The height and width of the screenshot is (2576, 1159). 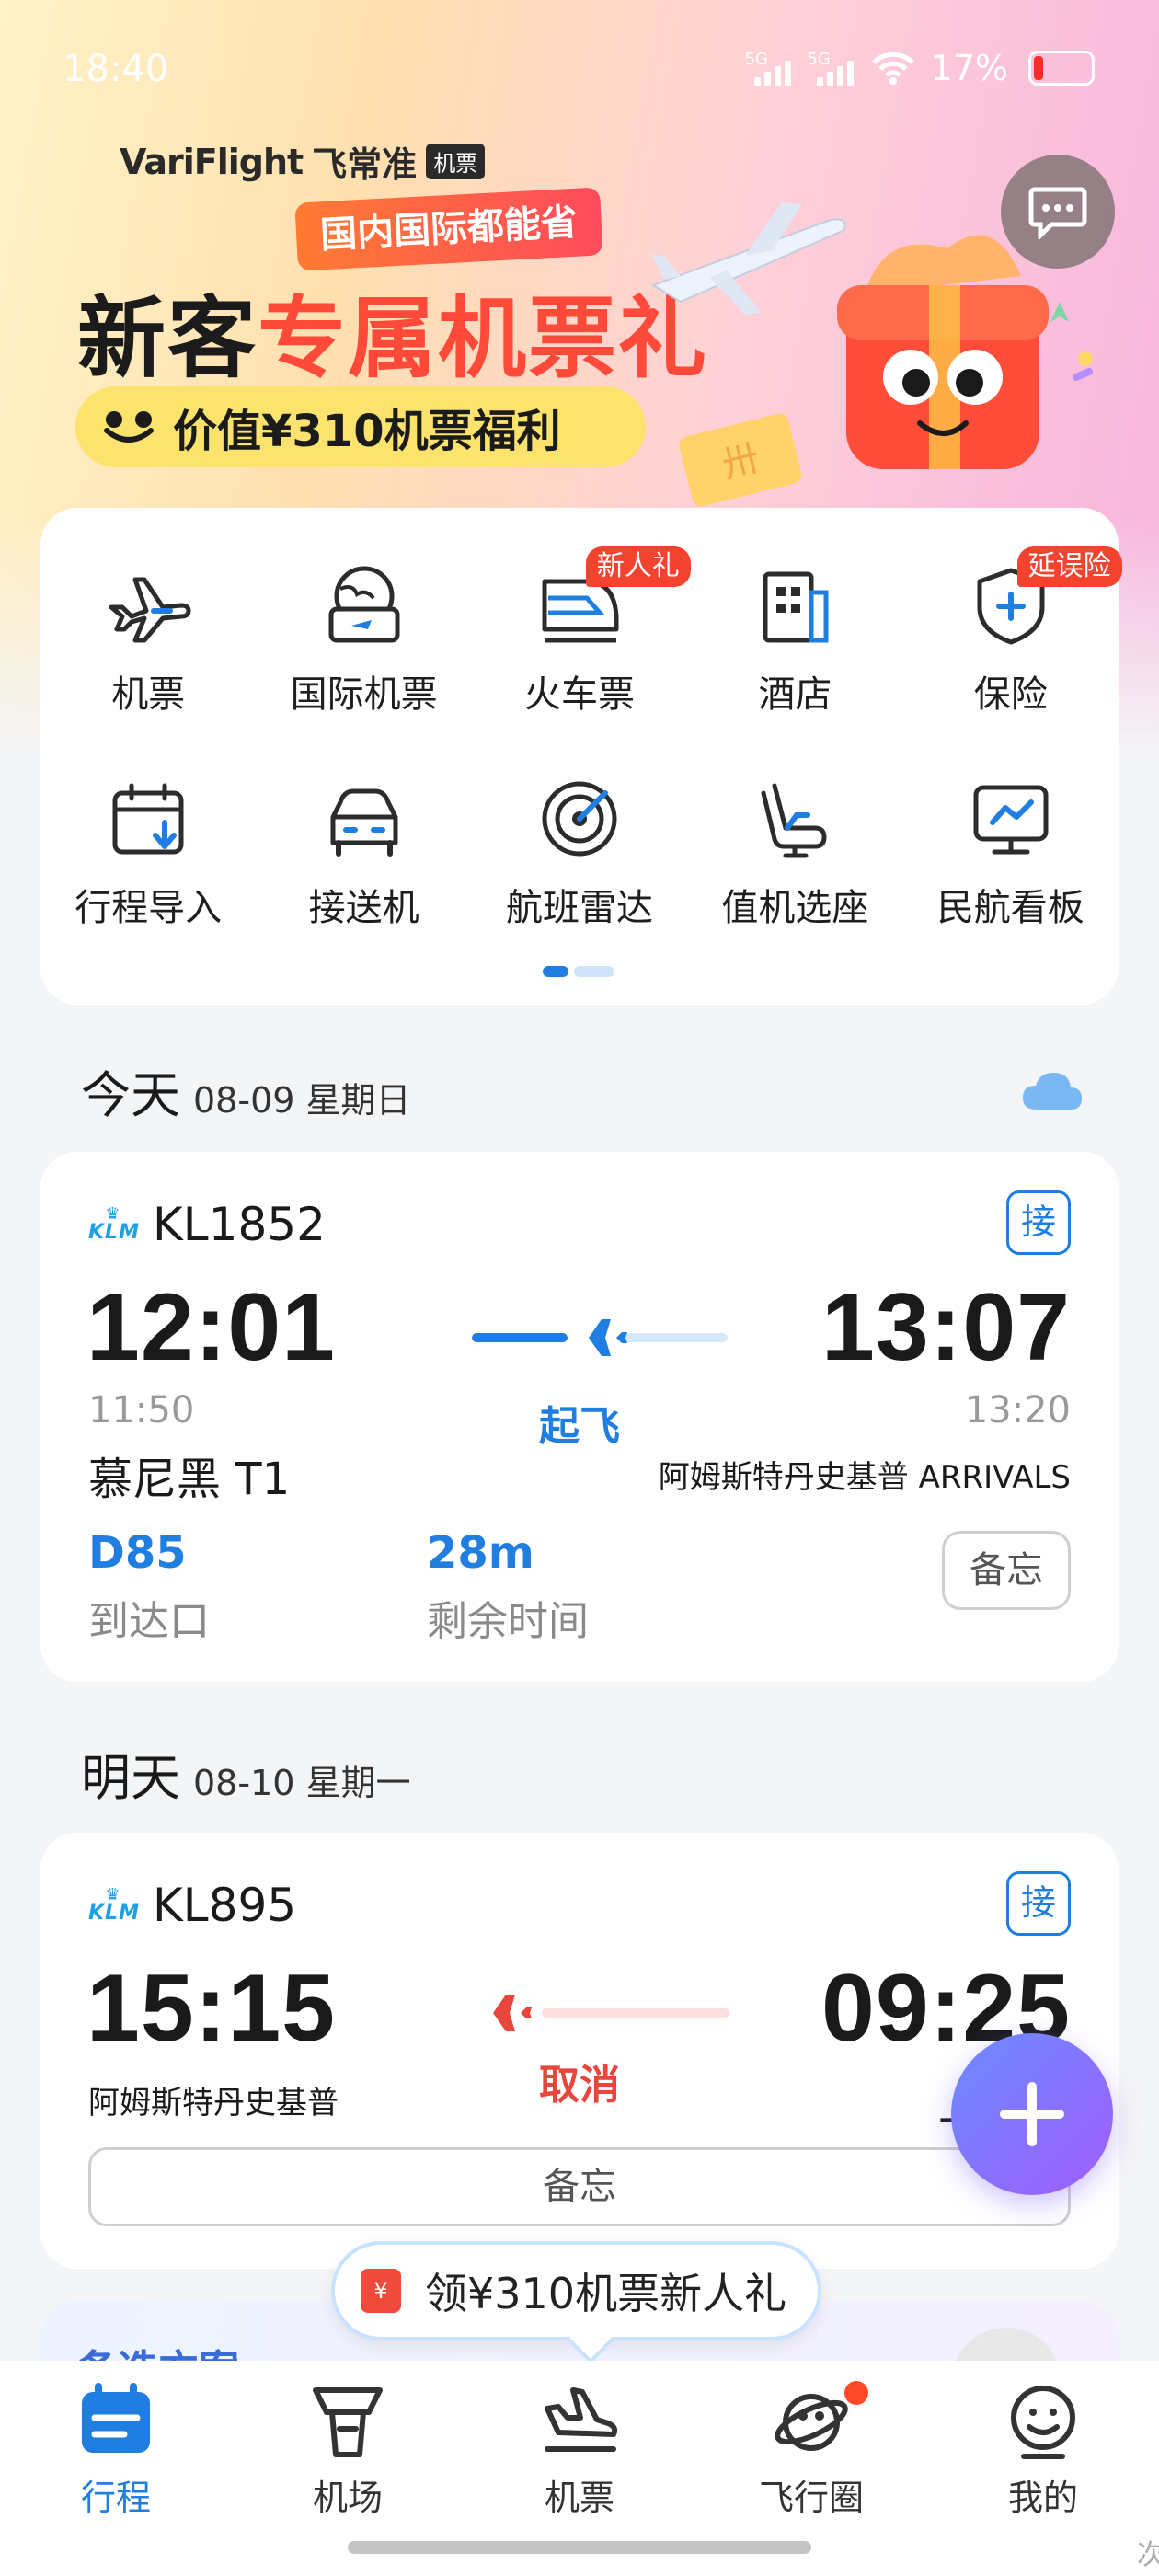 I want to click on service-aviation-board: 民航看板, so click(x=1011, y=849).